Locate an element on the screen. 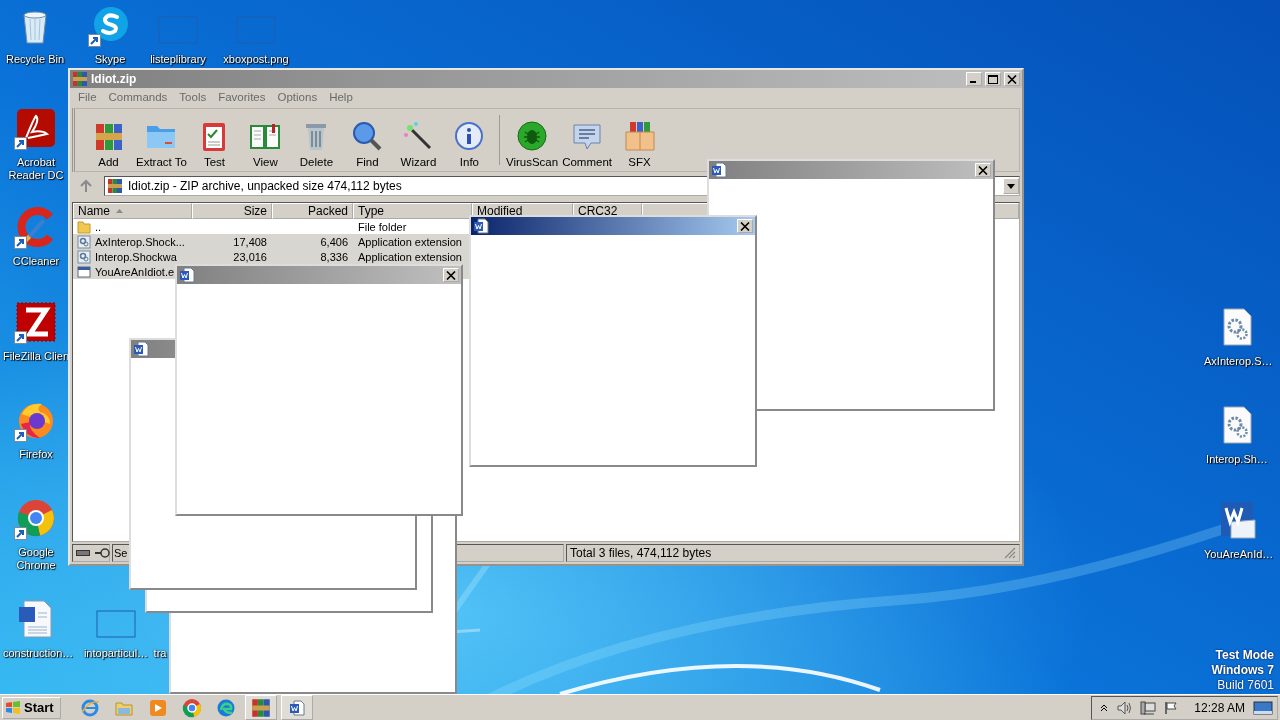 This screenshot has height=720, width=1280. chevron-up-icon is located at coordinates (1104, 707).